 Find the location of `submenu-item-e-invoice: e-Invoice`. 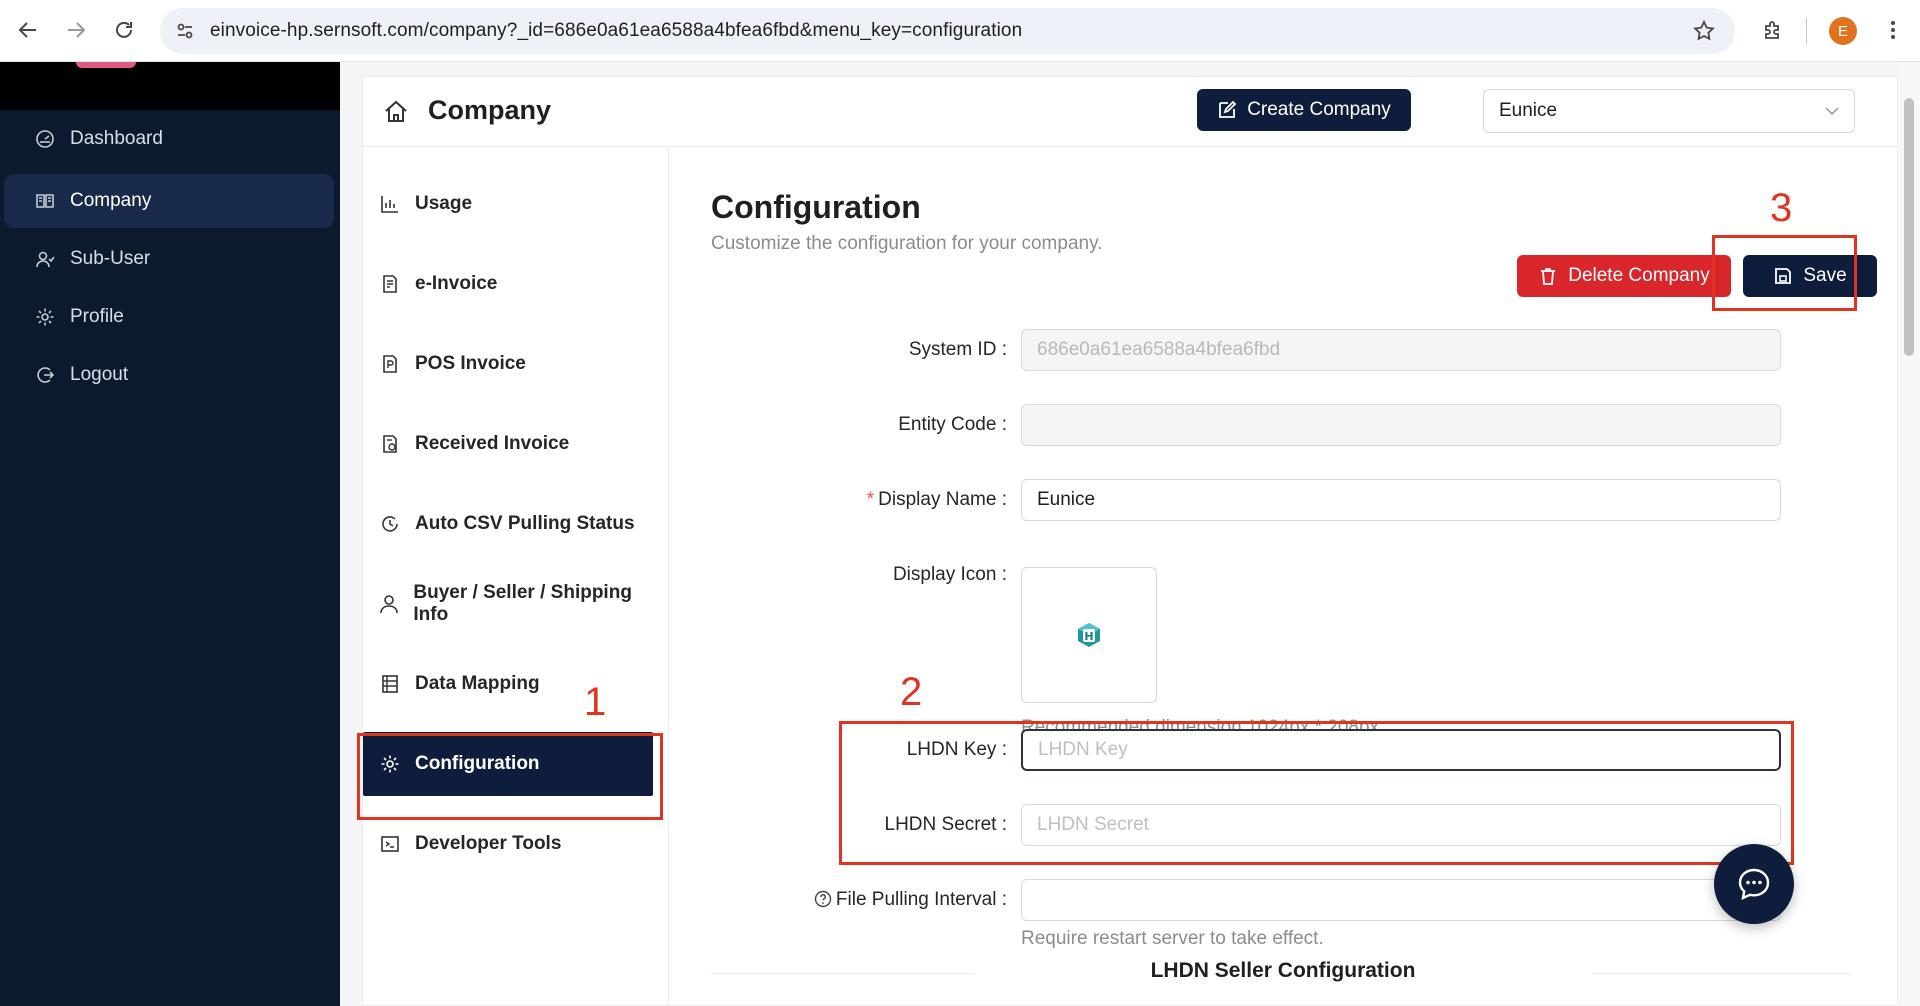

submenu-item-e-invoice: e-Invoice is located at coordinates (508, 284).